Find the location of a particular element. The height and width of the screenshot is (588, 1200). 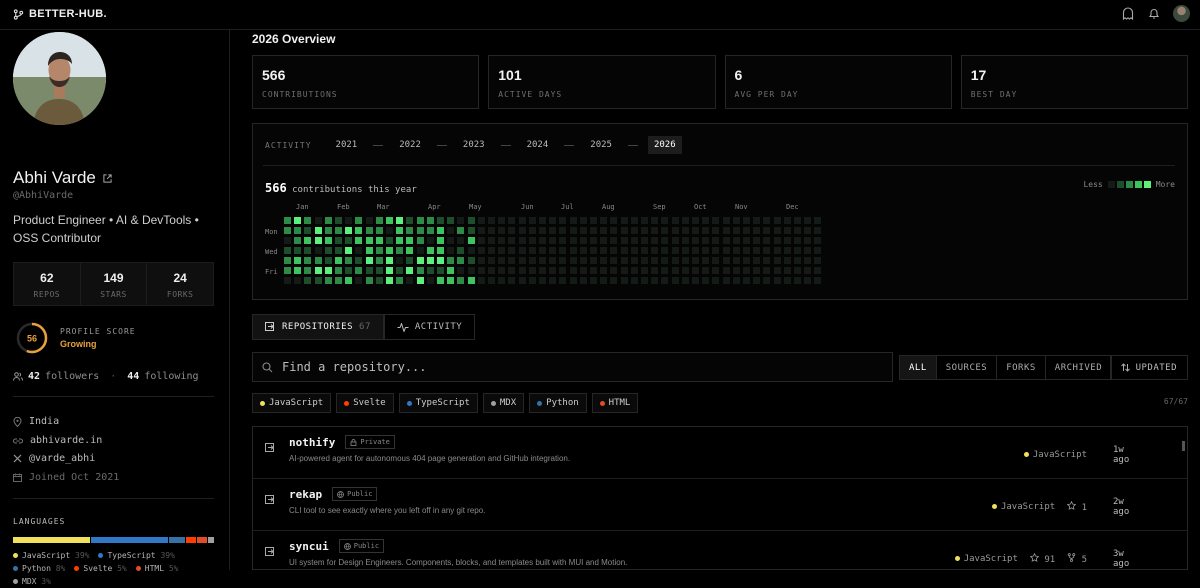

chip-html: HTML is located at coordinates (615, 403).